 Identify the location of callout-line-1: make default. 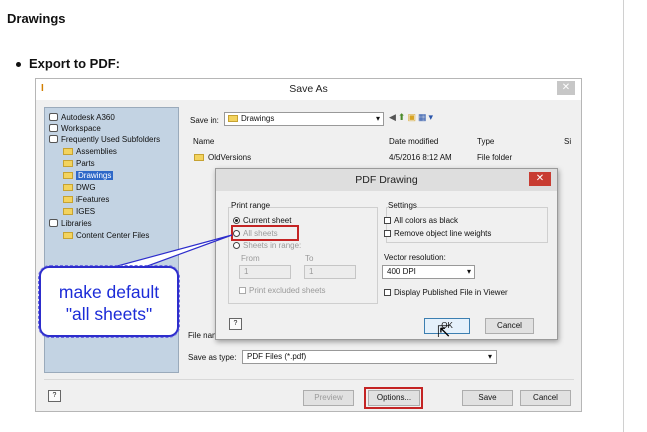
(109, 292).